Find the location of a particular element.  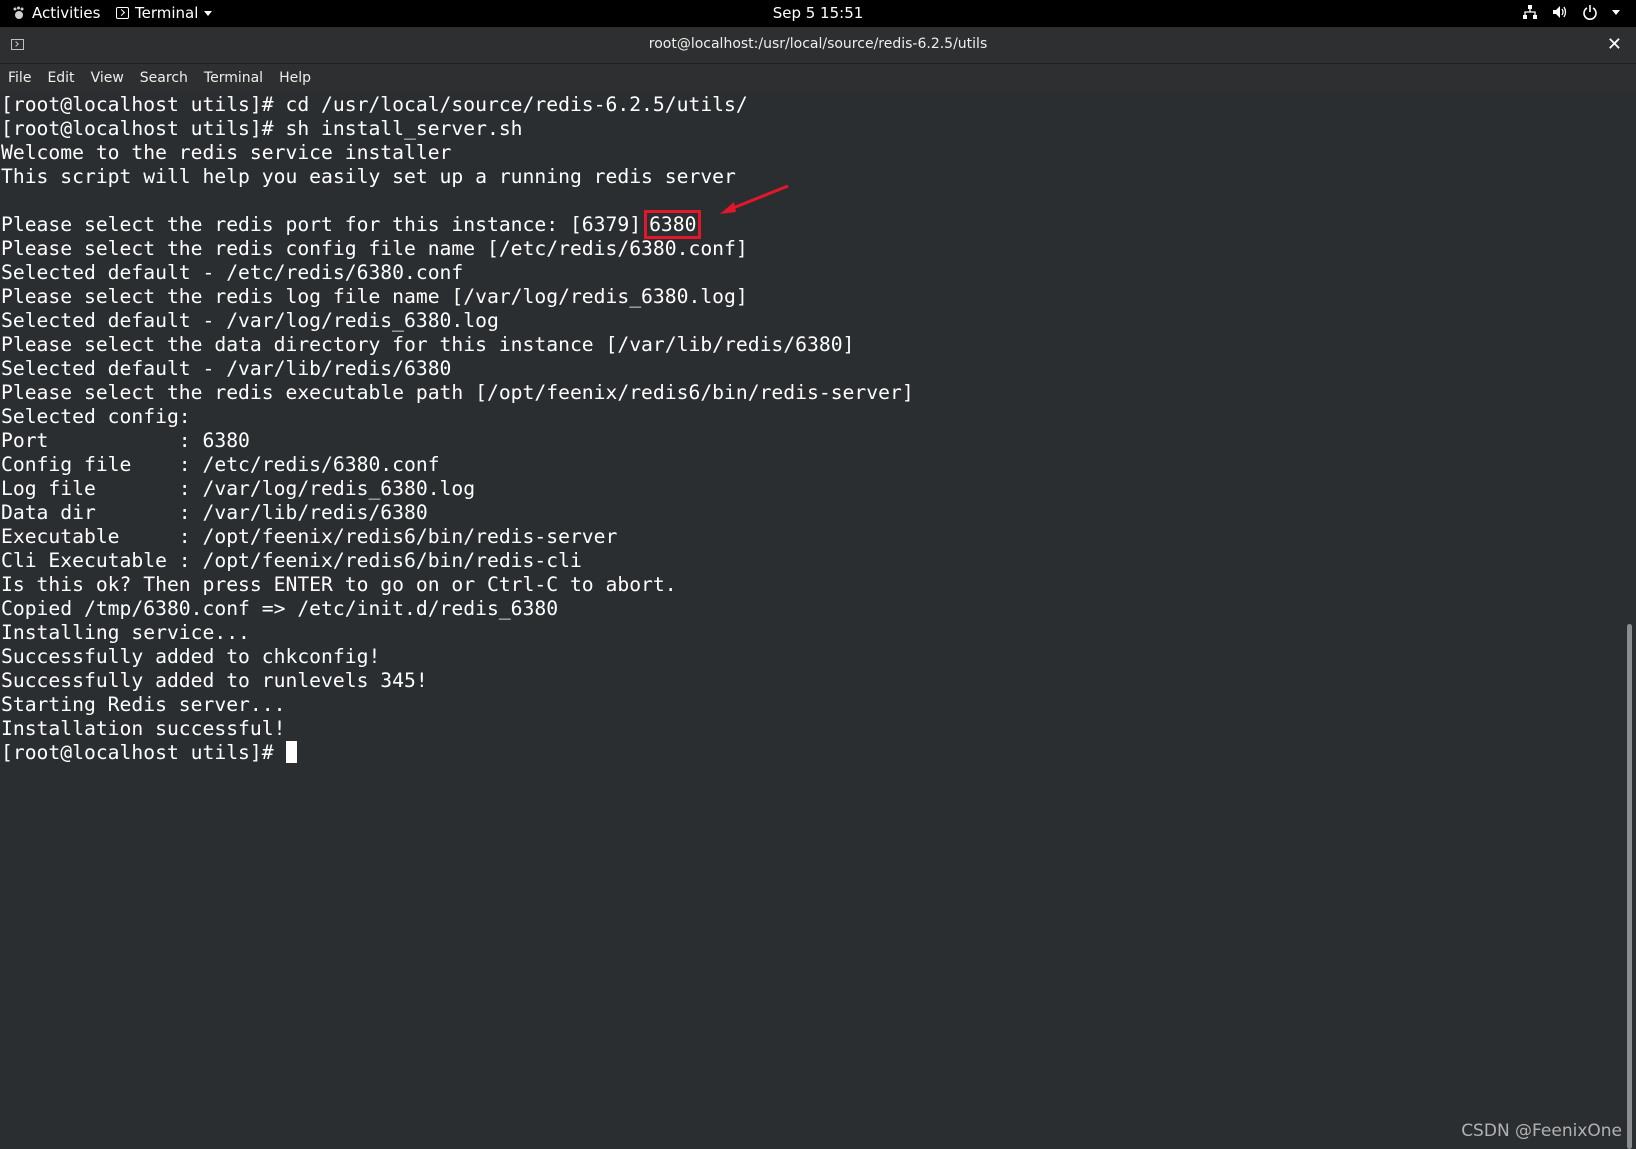

network-icon is located at coordinates (1530, 12).